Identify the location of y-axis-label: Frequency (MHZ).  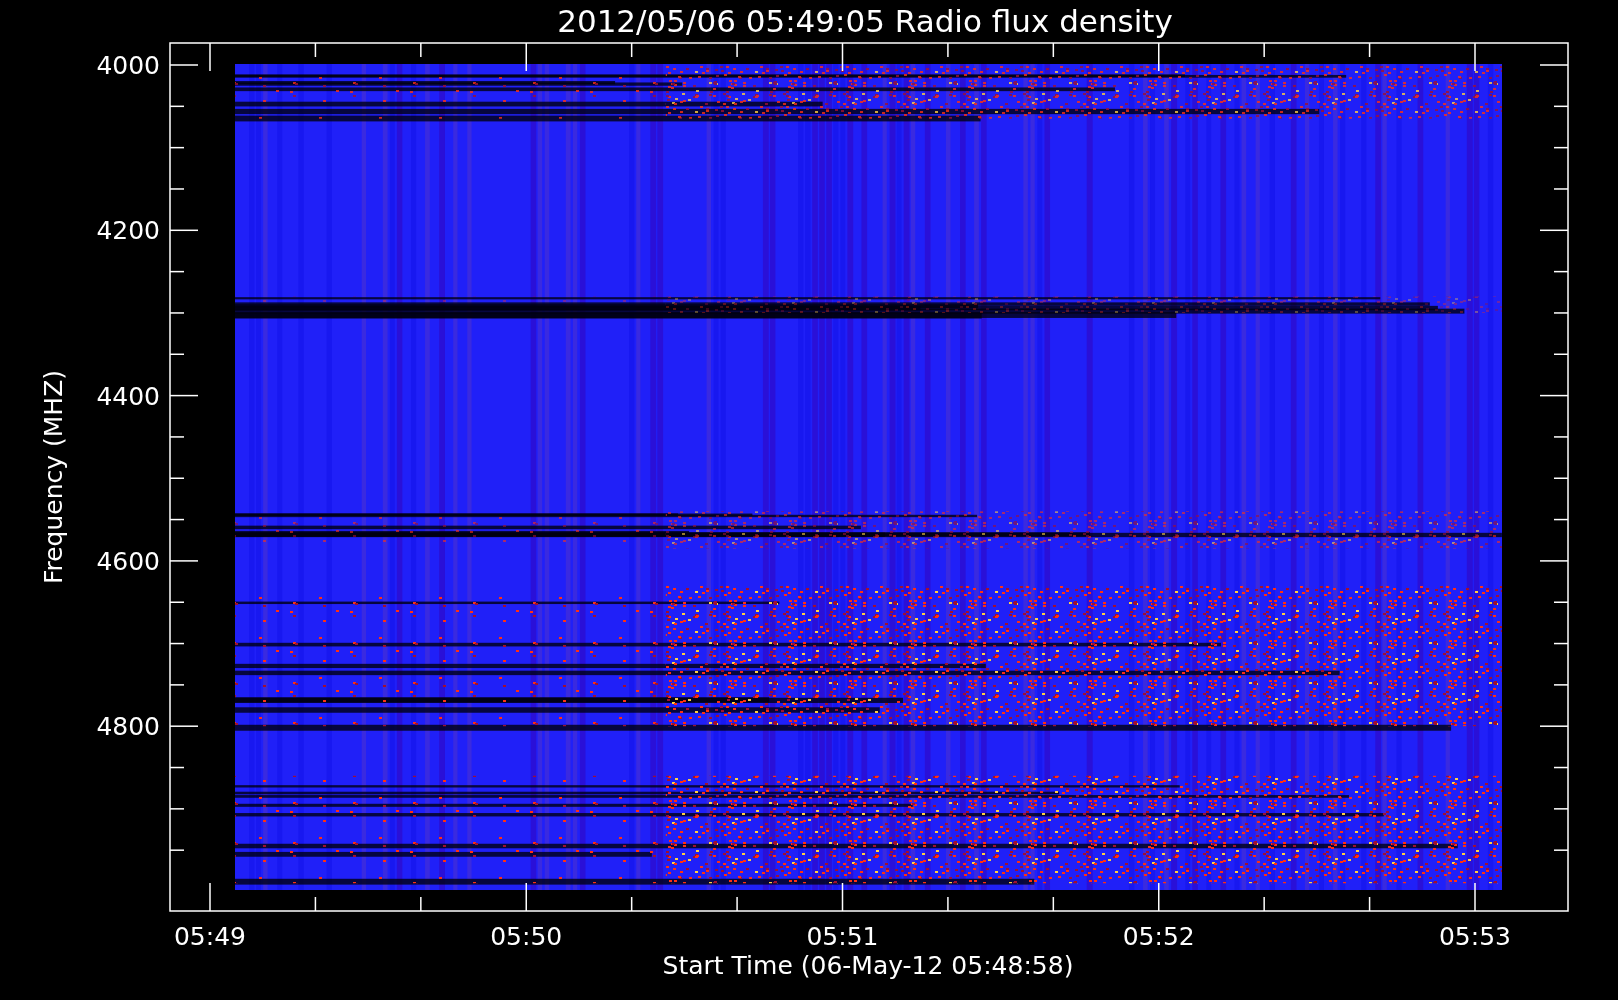
(53, 477).